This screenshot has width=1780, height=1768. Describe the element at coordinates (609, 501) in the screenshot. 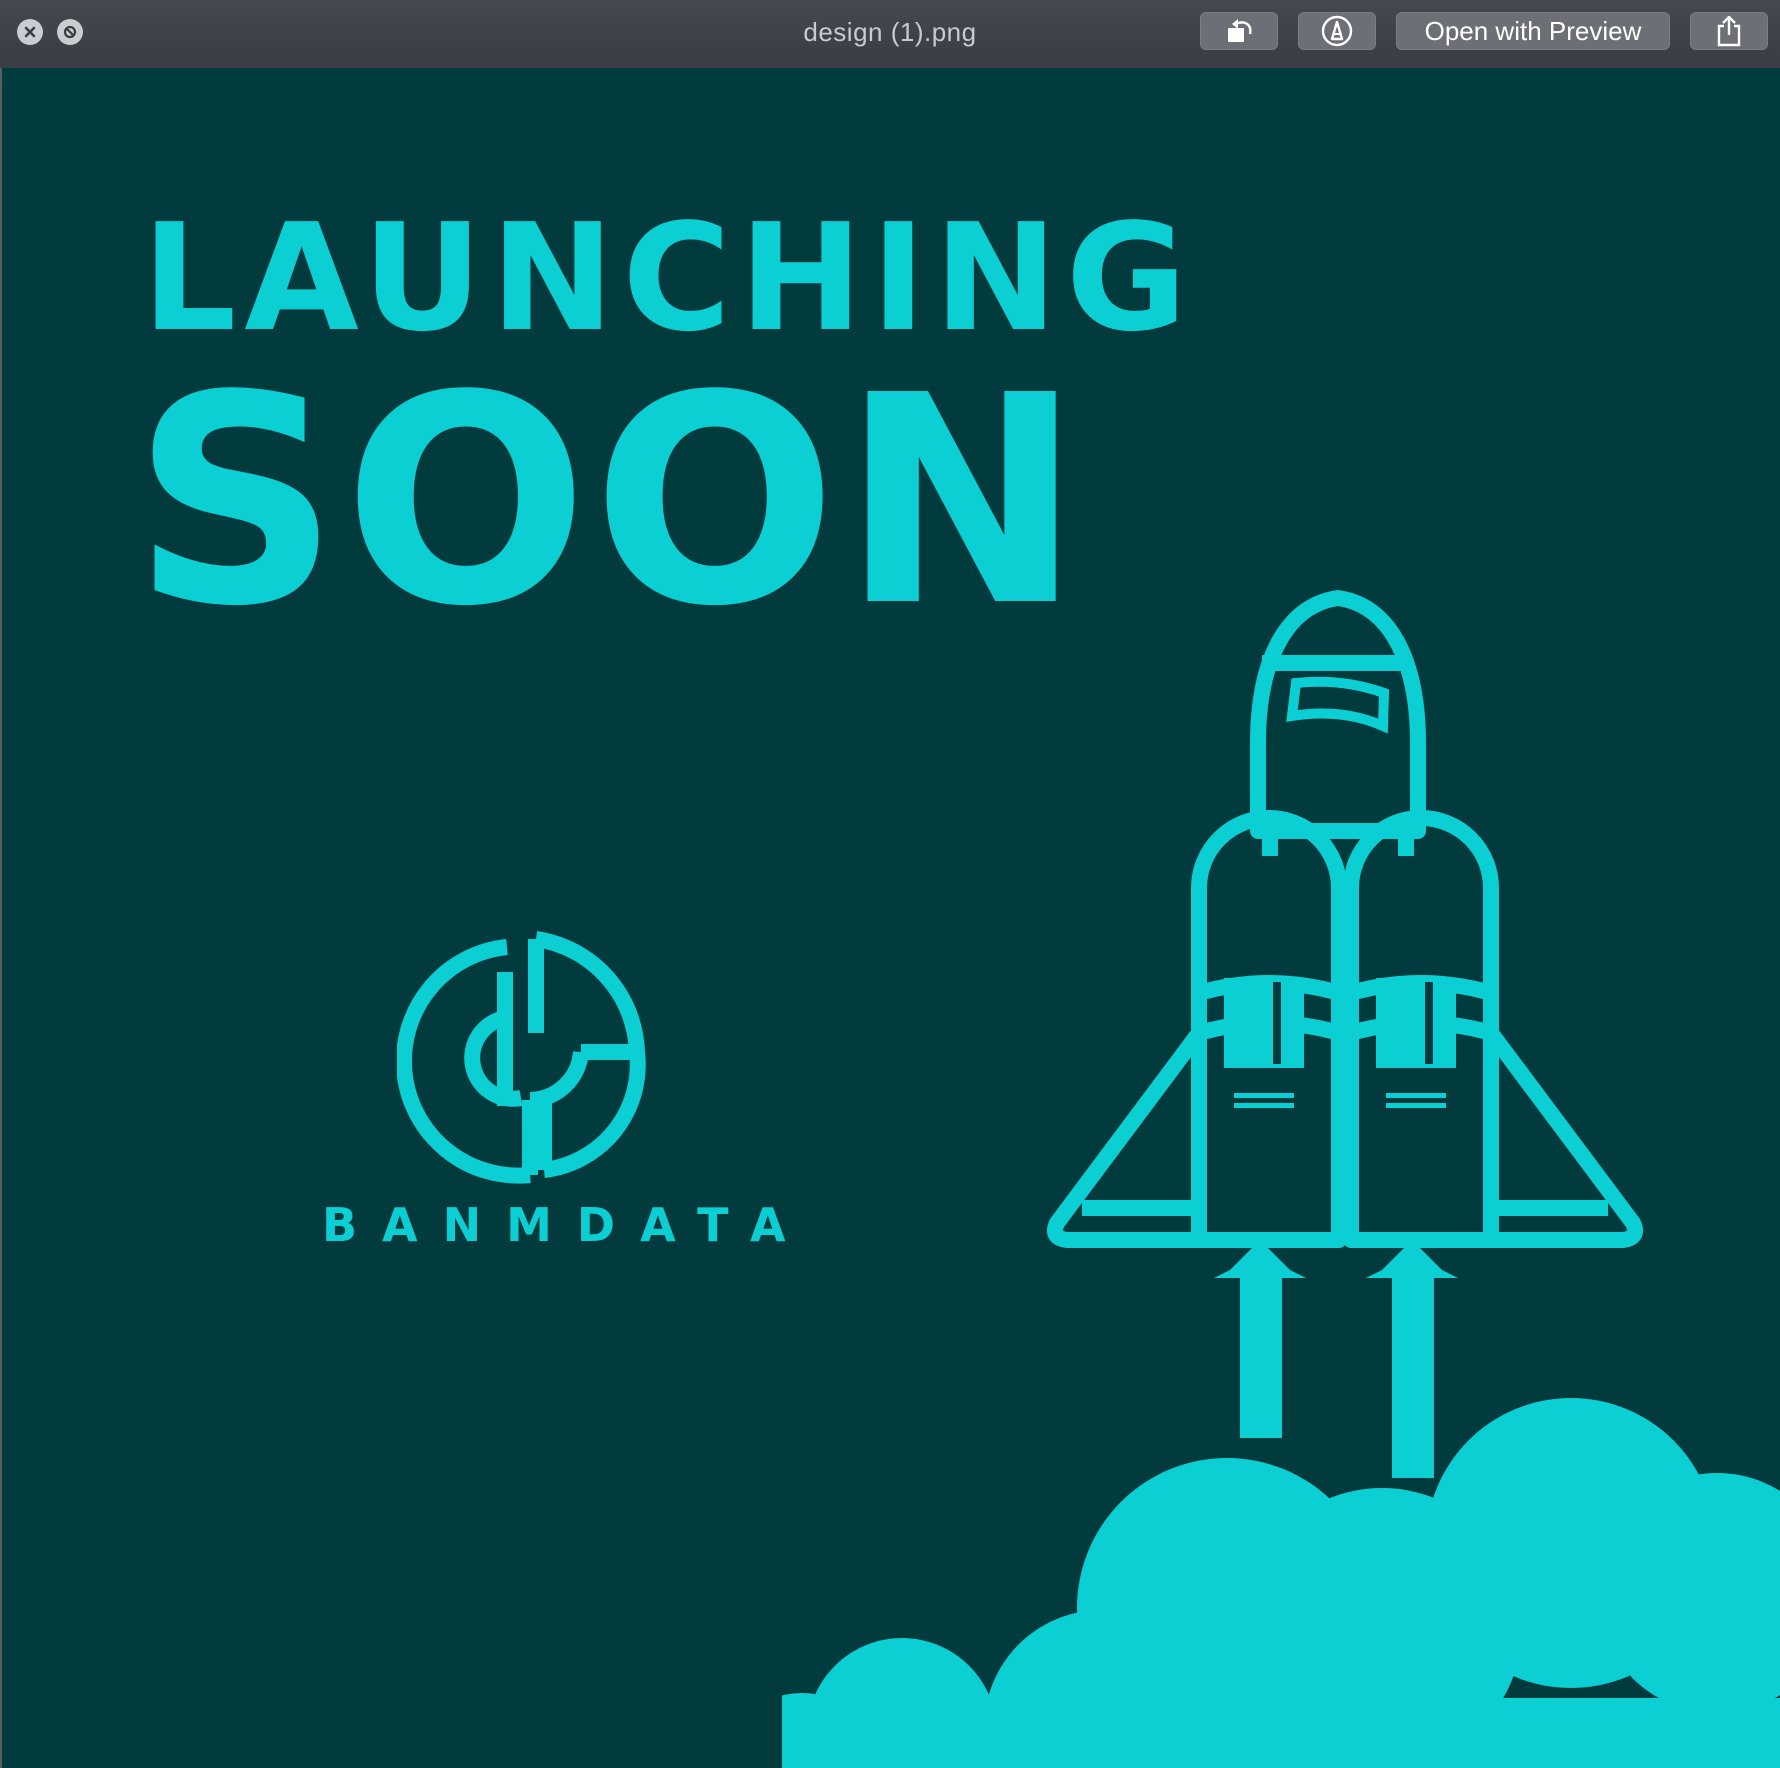

I see `headline-soon: SOON` at that location.